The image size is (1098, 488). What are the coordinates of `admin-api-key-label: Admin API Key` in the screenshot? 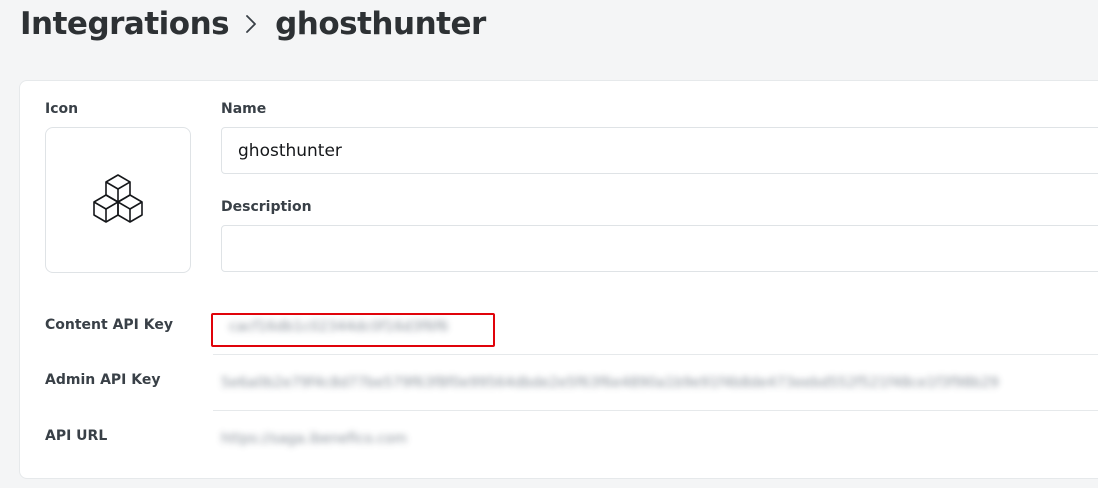 It's located at (103, 380).